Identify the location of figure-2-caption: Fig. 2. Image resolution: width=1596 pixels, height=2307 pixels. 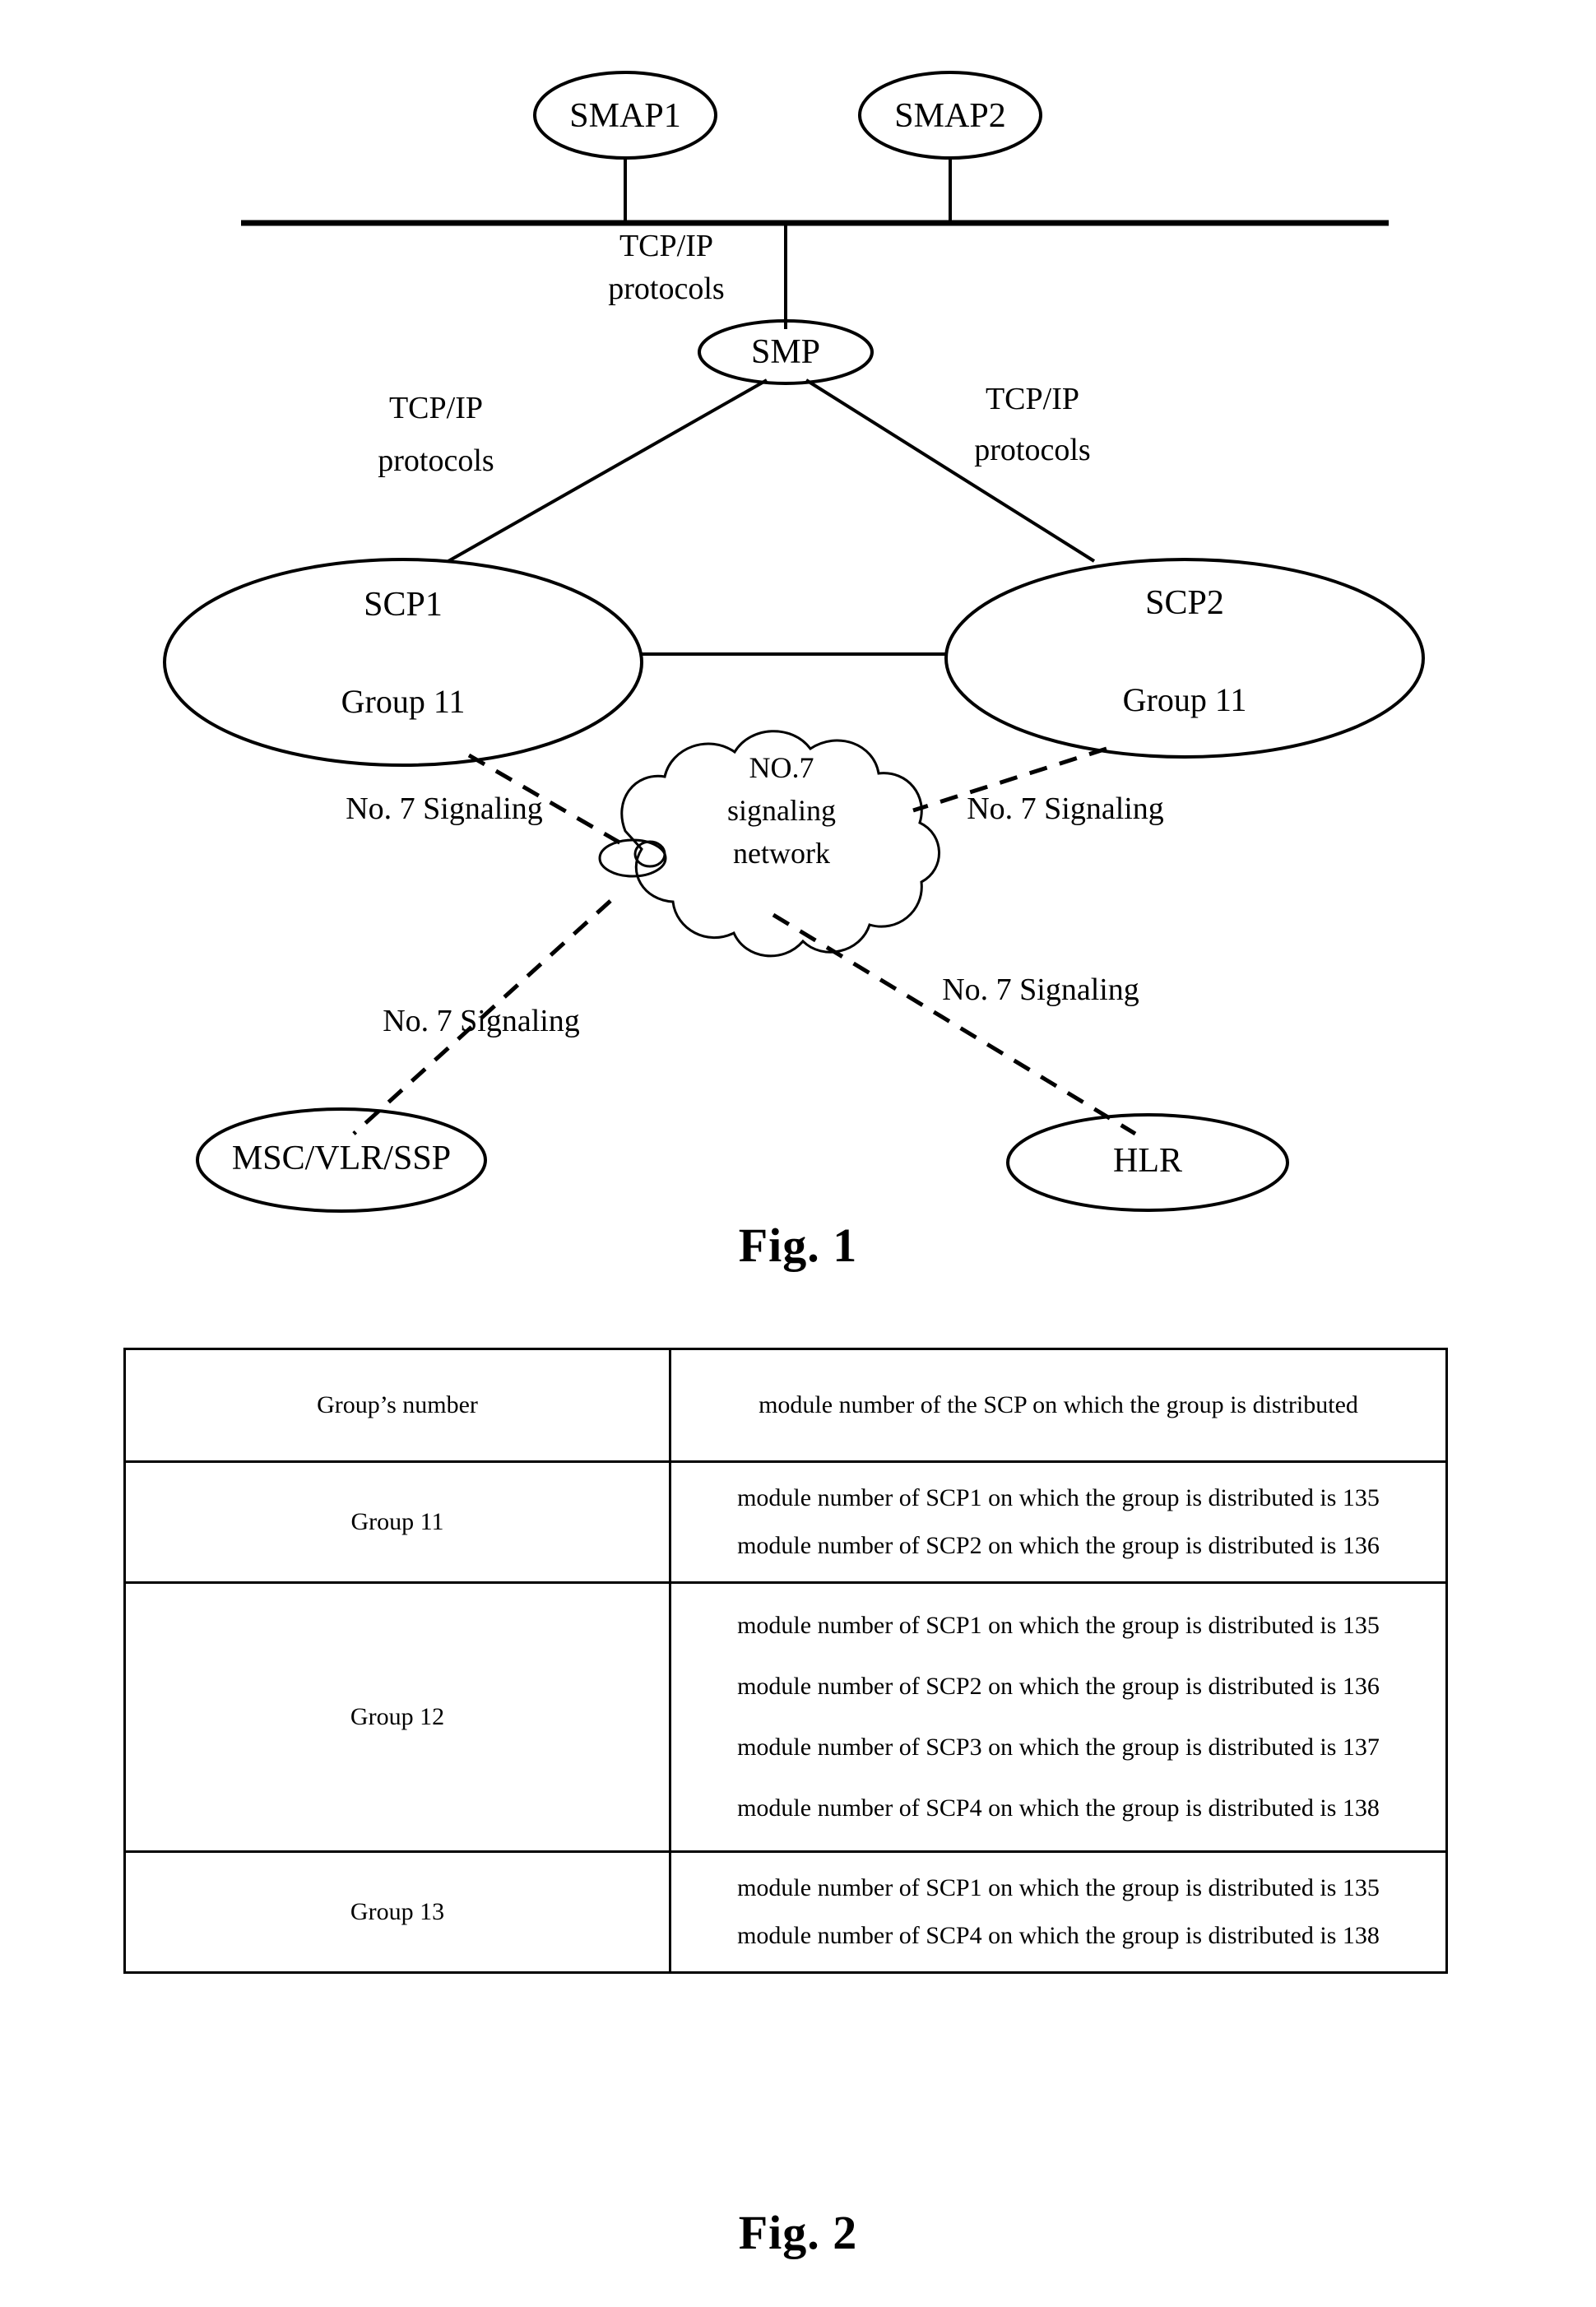
(798, 2233).